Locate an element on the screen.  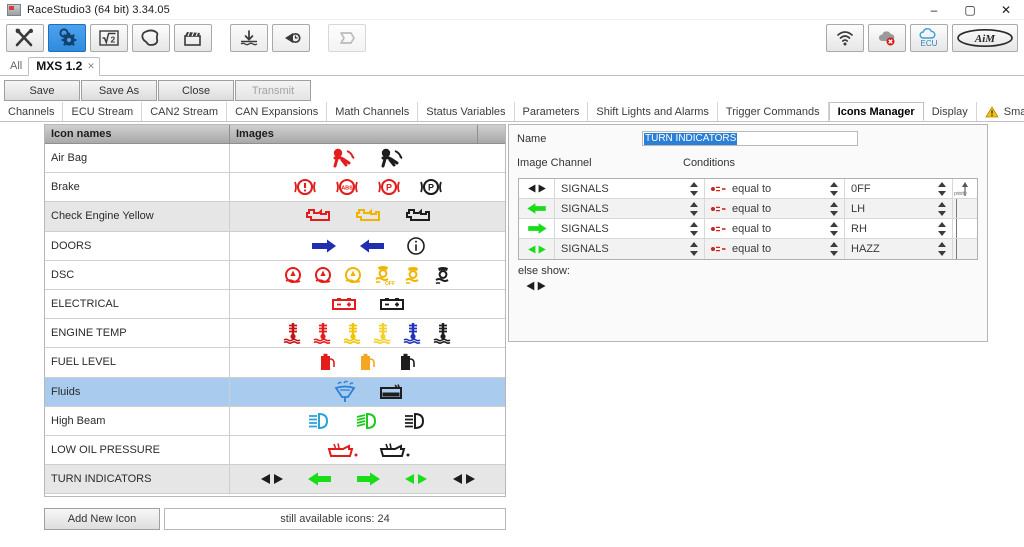
condition-value-select: LH is located at coordinates (899, 208).